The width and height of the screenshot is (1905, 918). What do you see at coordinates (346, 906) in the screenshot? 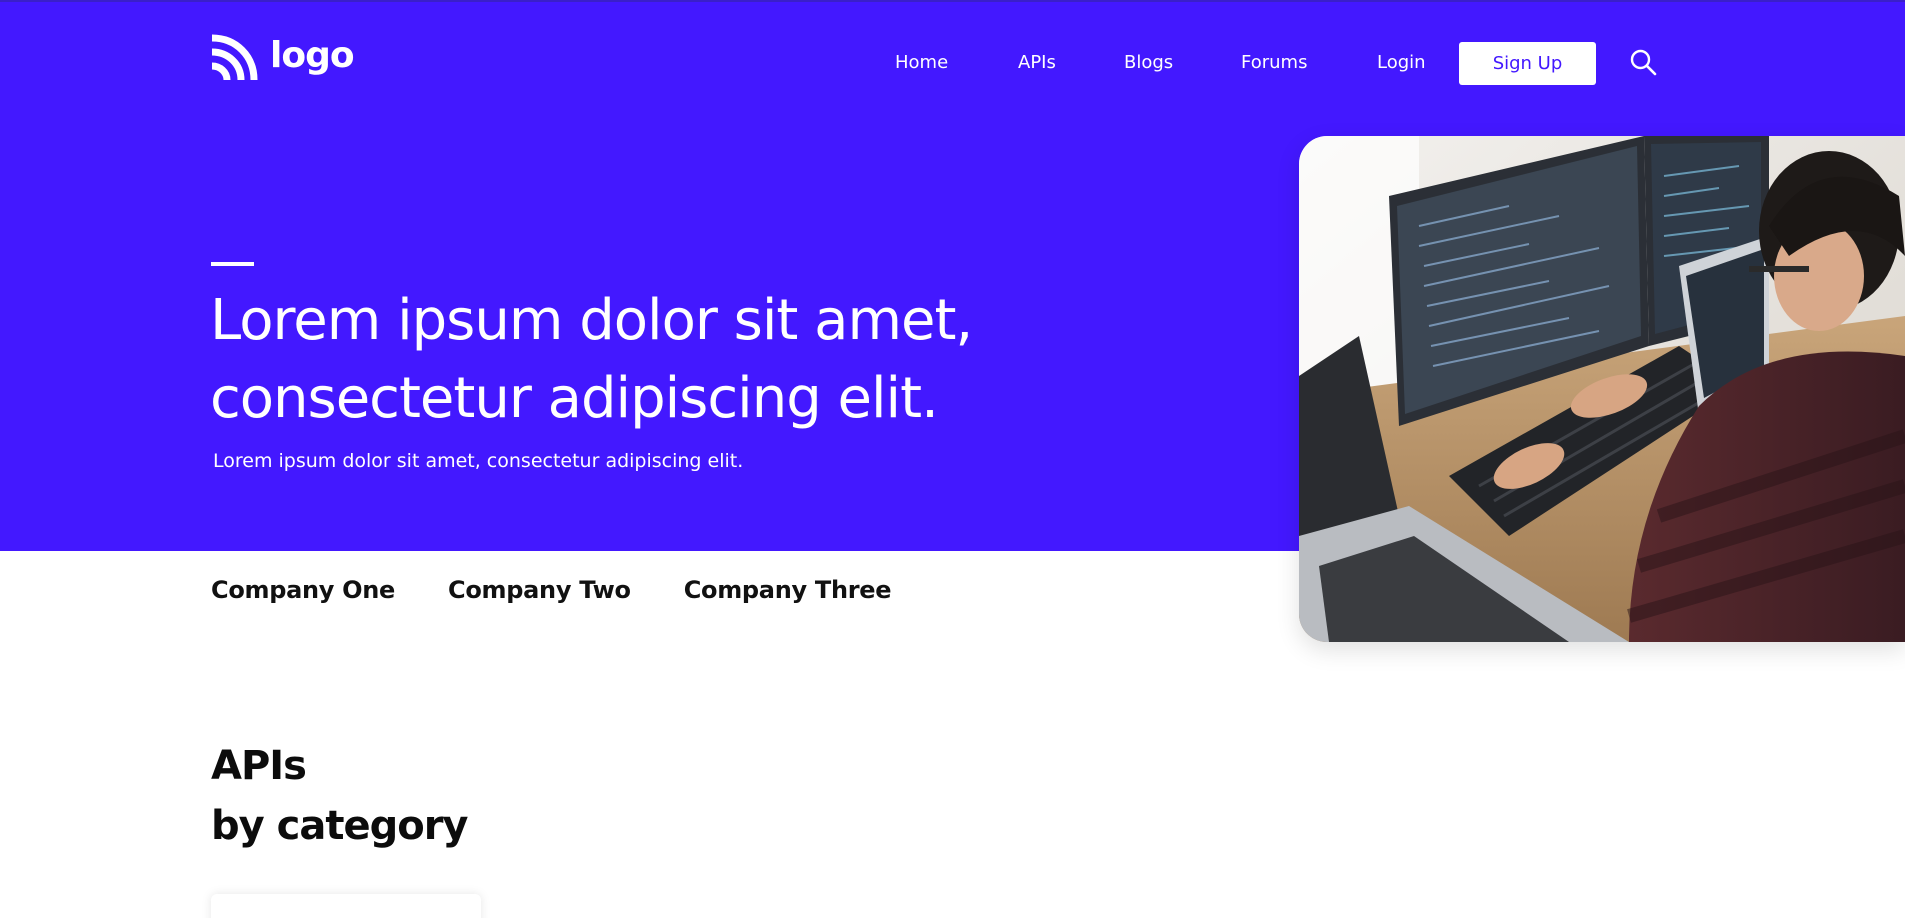
I see `category-card` at bounding box center [346, 906].